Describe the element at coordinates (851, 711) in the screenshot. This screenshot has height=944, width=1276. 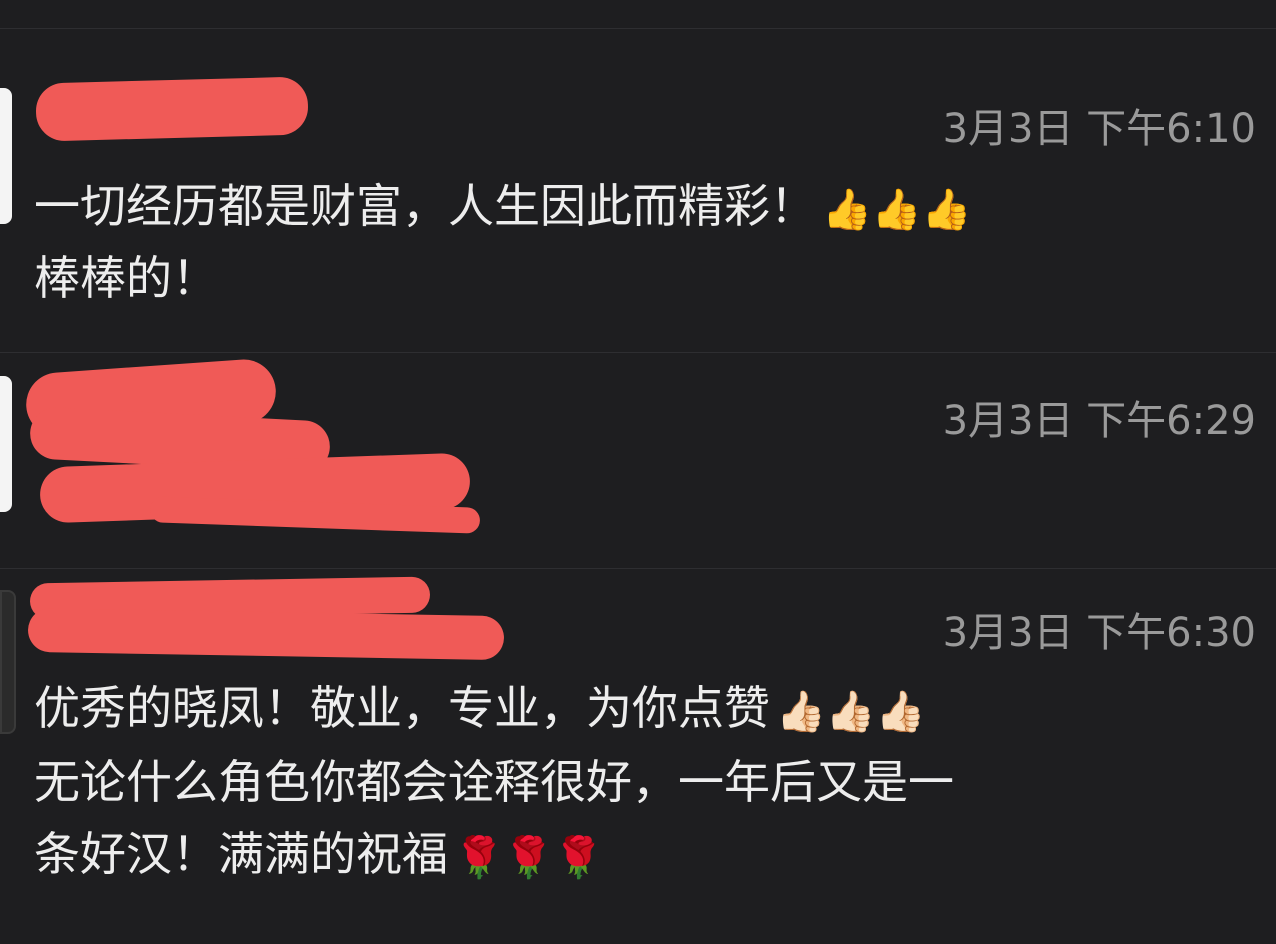
I see `thumbs-up-icon: 👍🏻👍🏻👍🏻` at that location.